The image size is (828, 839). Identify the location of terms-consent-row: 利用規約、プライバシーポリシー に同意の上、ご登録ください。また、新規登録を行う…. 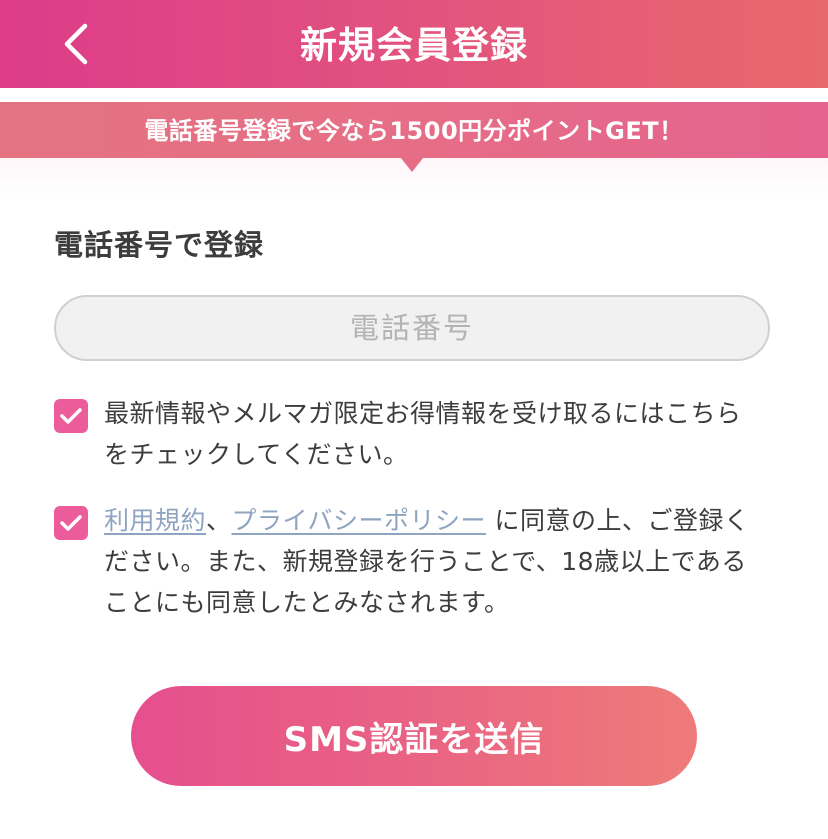
(409, 562).